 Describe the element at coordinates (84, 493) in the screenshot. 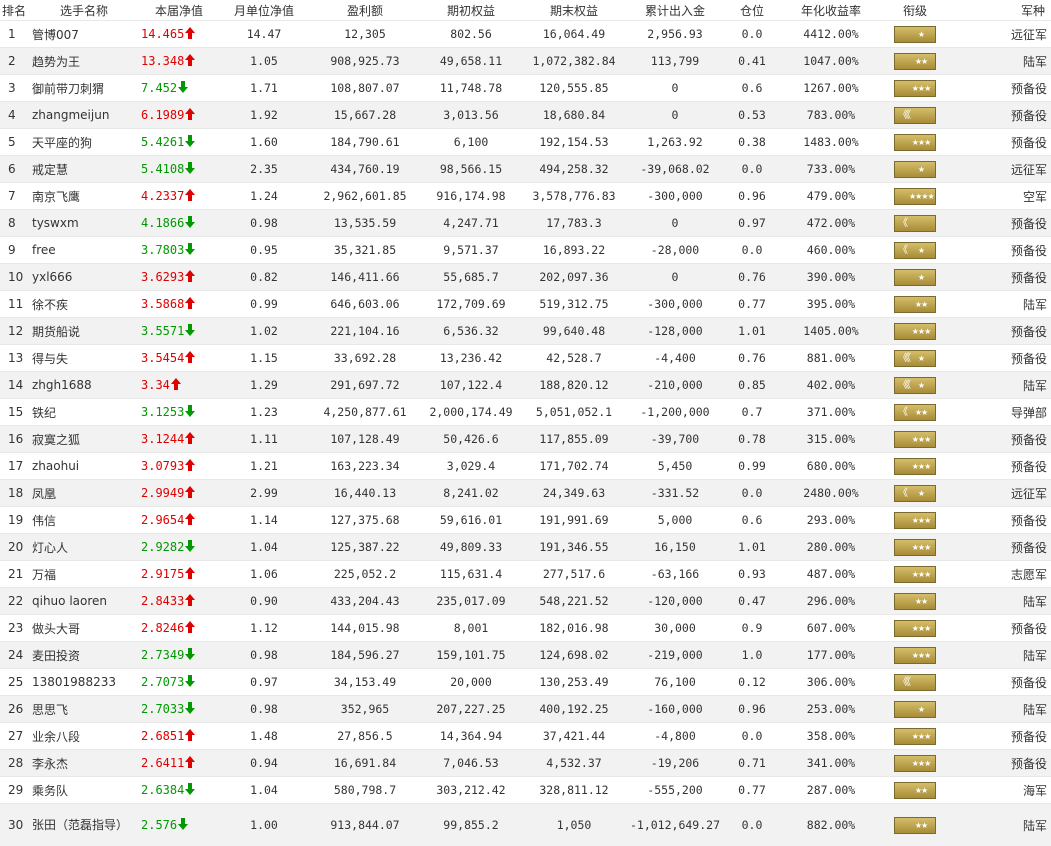

I see `player-name-link: 凤凰` at that location.